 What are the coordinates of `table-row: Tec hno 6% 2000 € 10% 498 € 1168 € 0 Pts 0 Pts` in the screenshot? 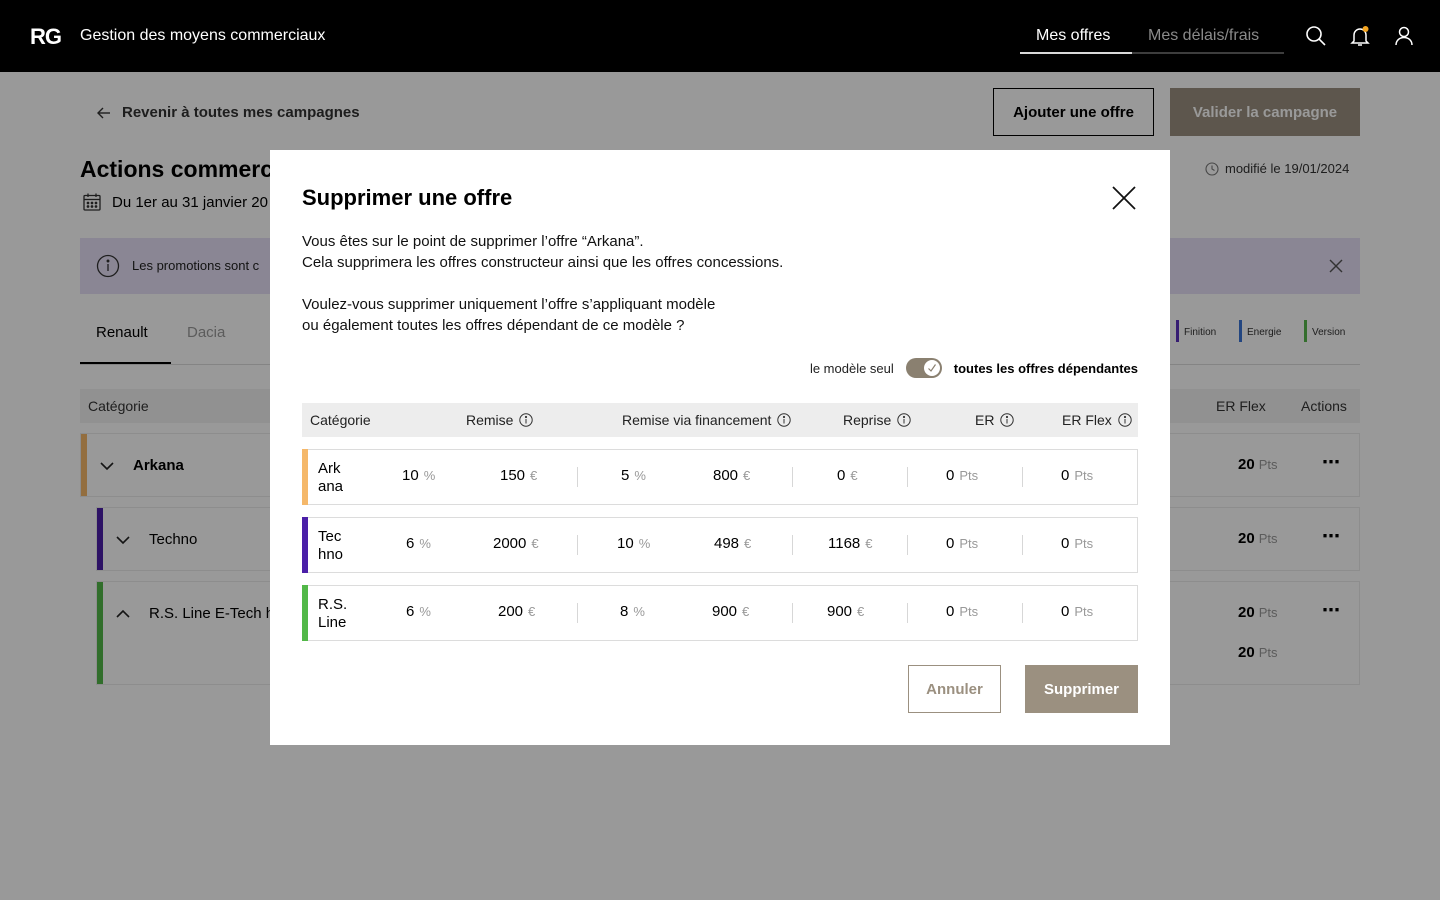 It's located at (720, 545).